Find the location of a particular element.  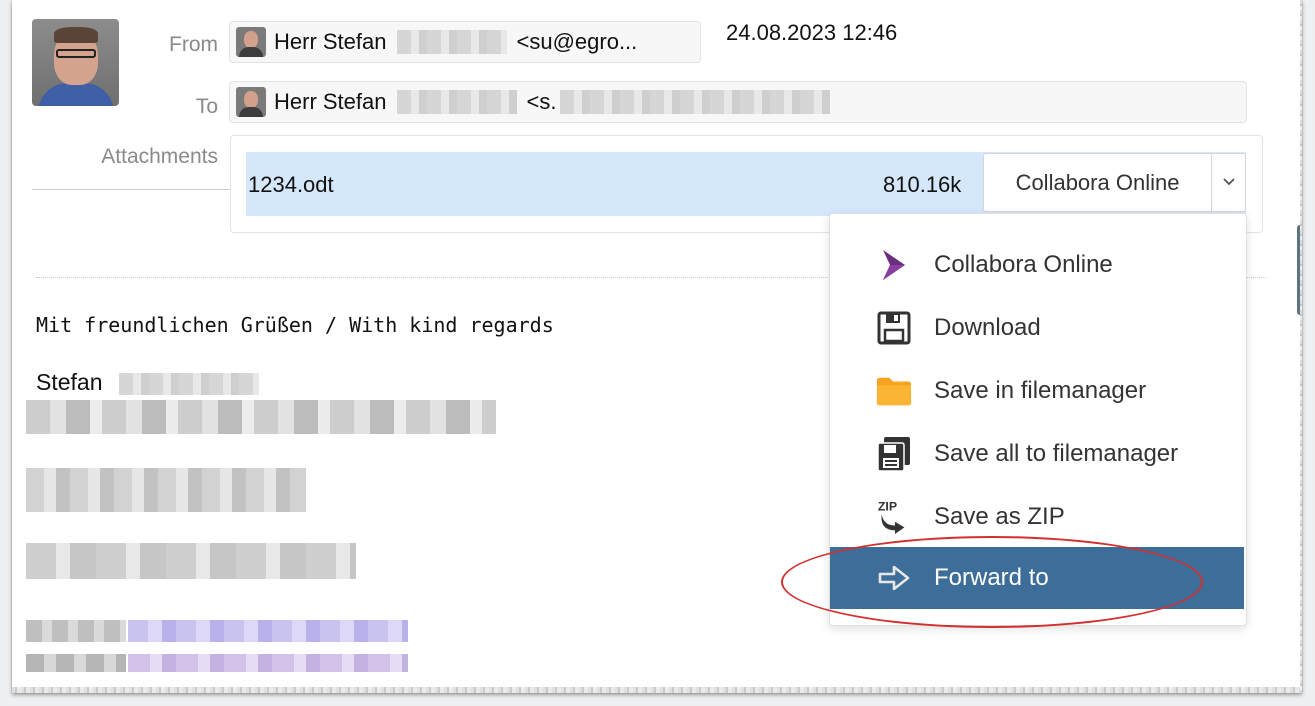

signature-name: Stefan is located at coordinates (152, 382).